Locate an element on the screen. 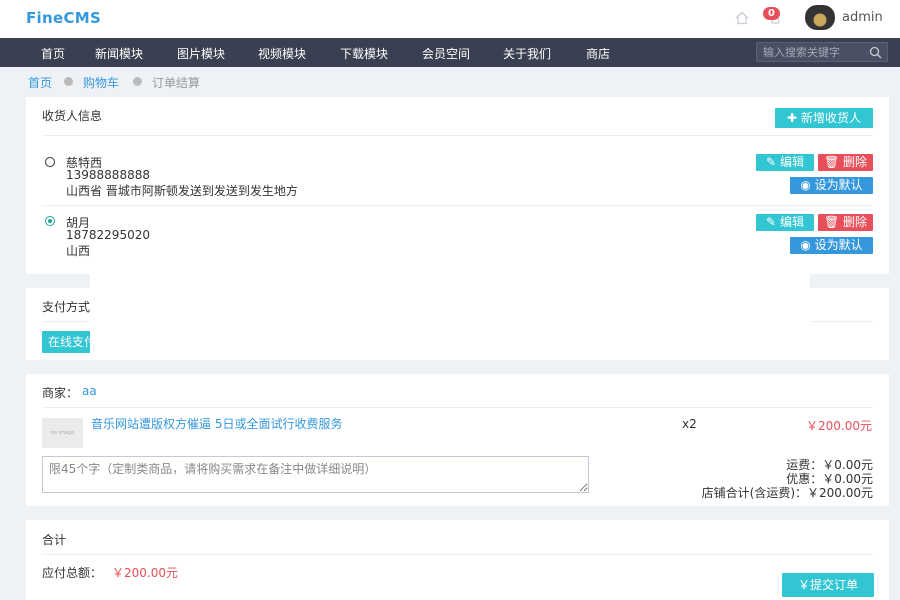  nav-item-images: 图片模块 is located at coordinates (201, 53).